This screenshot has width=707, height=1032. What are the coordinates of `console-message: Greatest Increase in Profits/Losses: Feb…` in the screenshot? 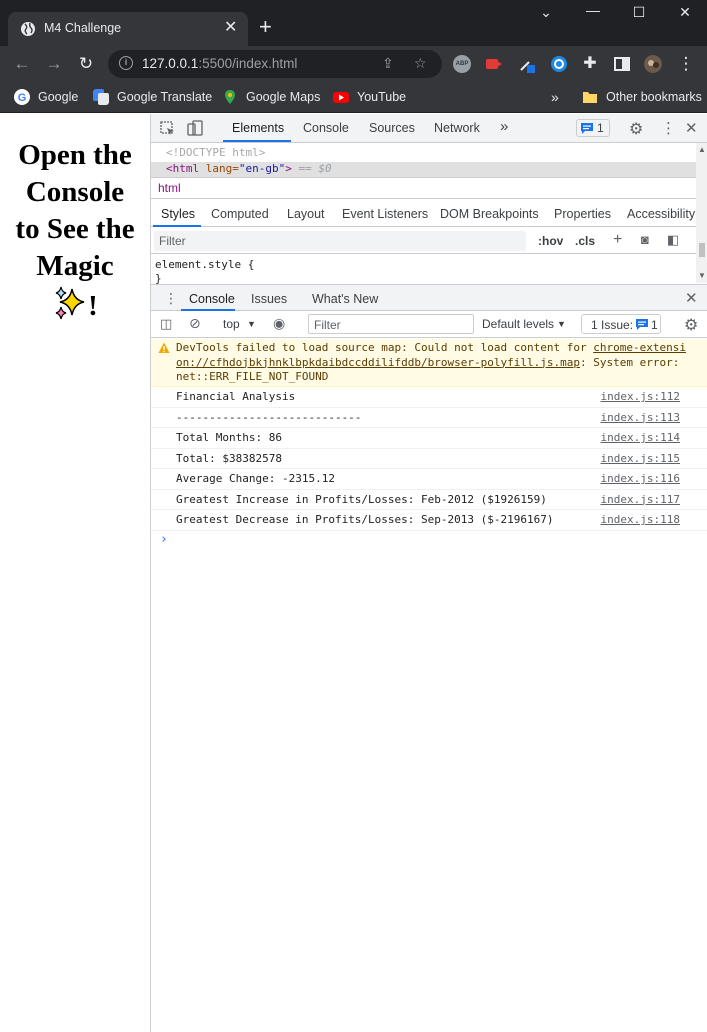 It's located at (429, 500).